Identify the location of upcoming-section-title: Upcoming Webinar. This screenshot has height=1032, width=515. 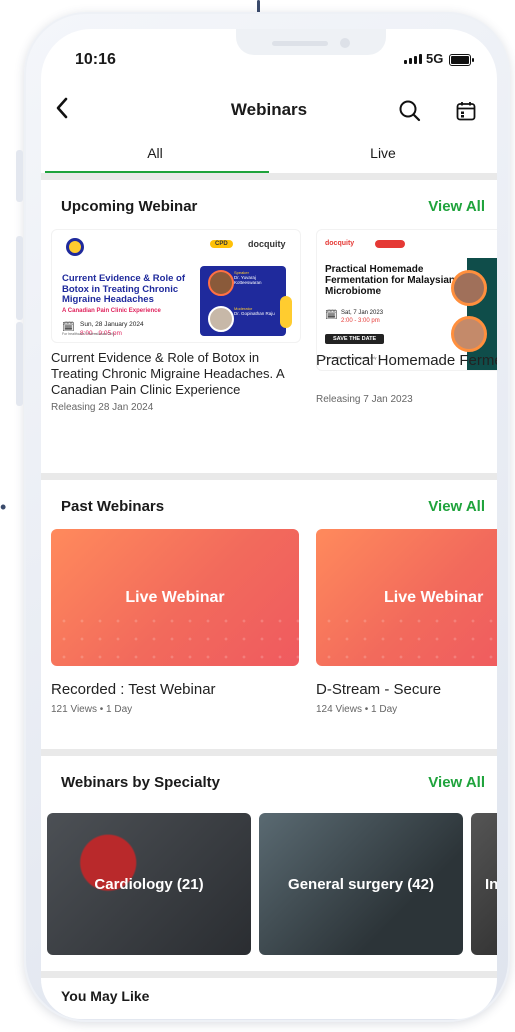
(129, 206).